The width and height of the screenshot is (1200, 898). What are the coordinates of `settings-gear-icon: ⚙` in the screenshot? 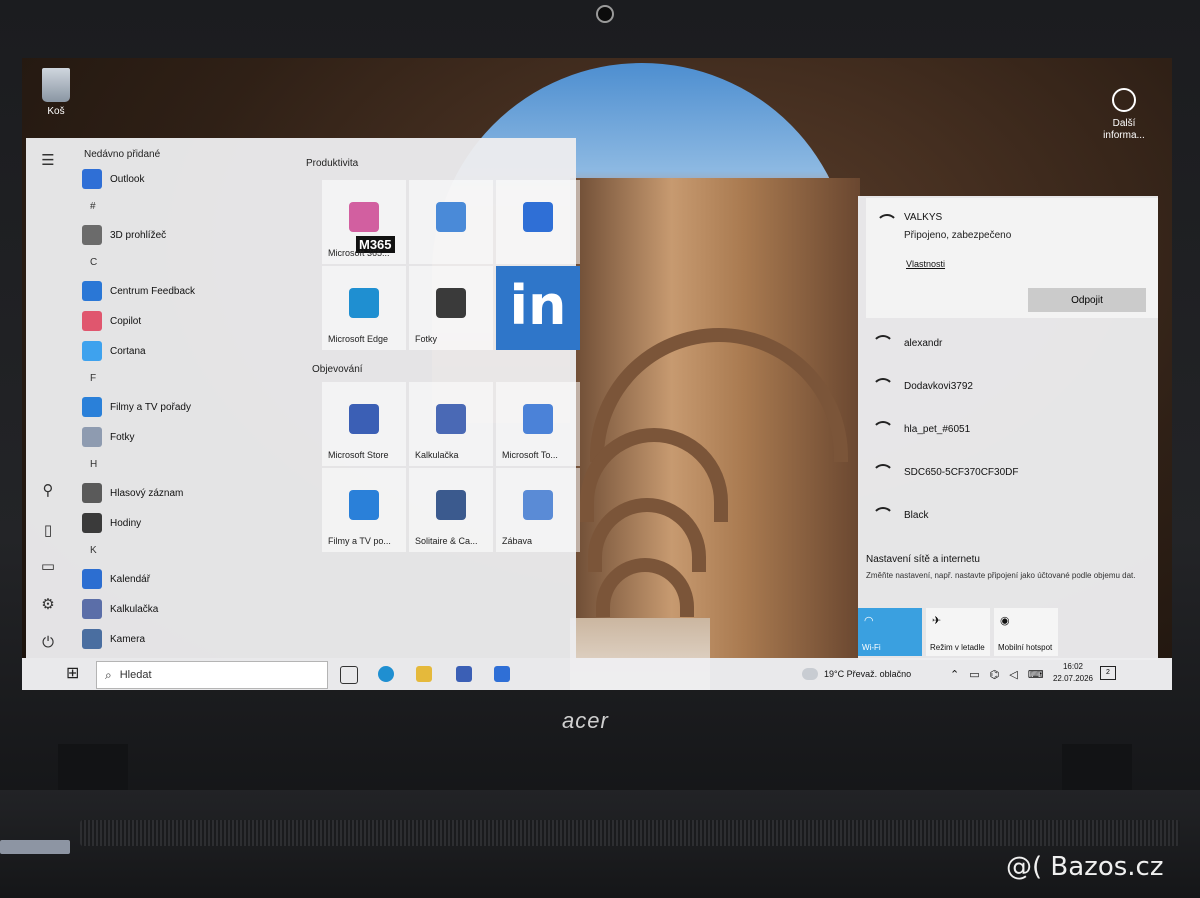 It's located at (48, 605).